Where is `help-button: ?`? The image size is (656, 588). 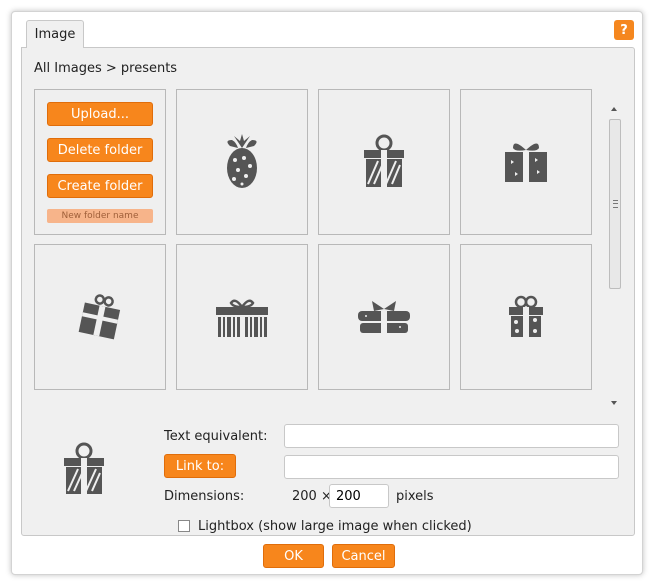 help-button: ? is located at coordinates (624, 30).